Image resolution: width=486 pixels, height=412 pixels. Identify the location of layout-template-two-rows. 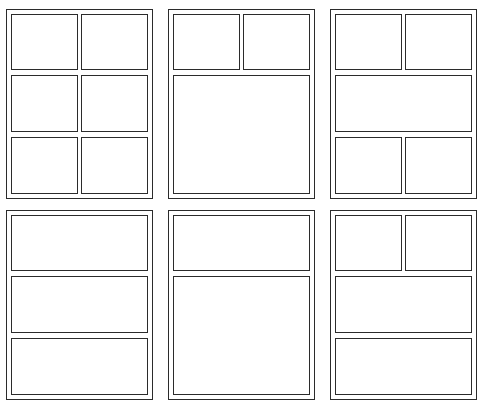
(241, 305).